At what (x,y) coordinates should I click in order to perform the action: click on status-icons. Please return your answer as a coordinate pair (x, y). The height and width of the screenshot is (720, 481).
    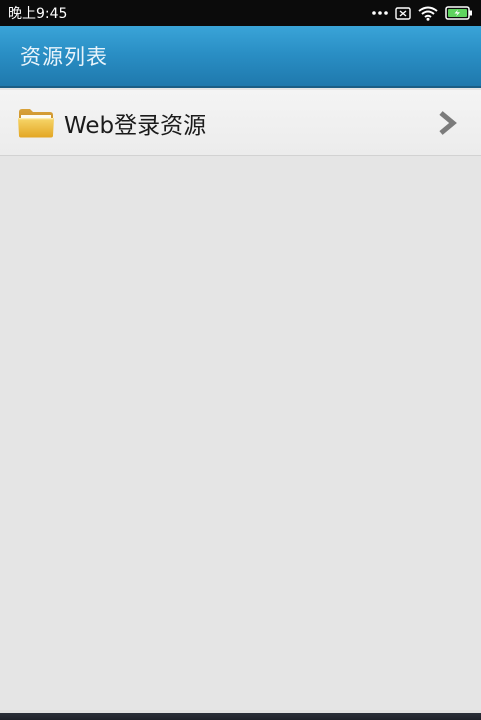
    Looking at the image, I should click on (422, 13).